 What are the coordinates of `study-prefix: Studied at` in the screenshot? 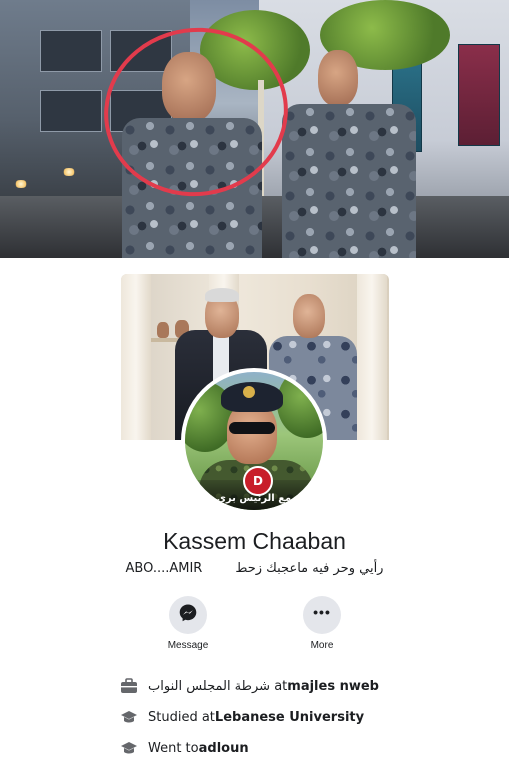 It's located at (181, 717).